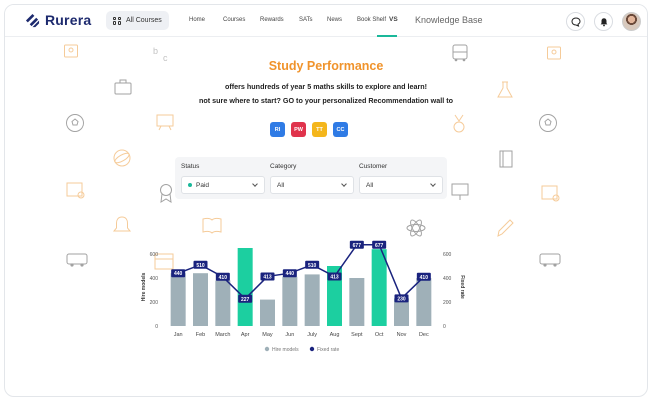 The width and height of the screenshot is (652, 401). I want to click on category-select-value: All, so click(281, 185).